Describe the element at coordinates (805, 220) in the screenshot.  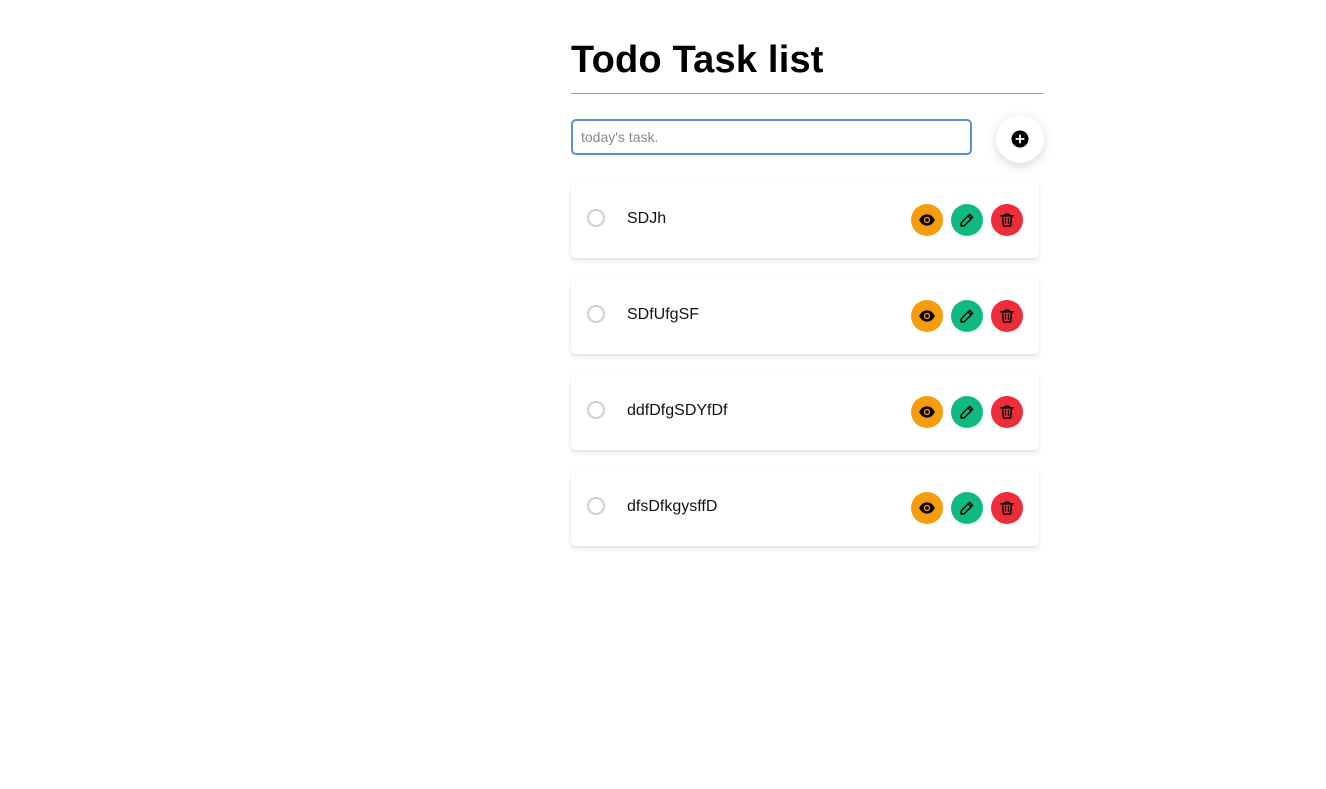
I see `task-item: SDJh` at that location.